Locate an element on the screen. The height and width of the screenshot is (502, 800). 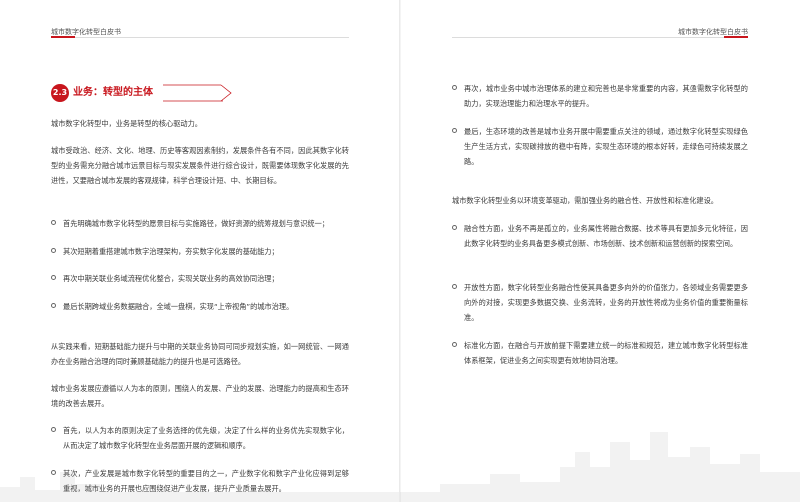
header-rule-left is located at coordinates (200, 37).